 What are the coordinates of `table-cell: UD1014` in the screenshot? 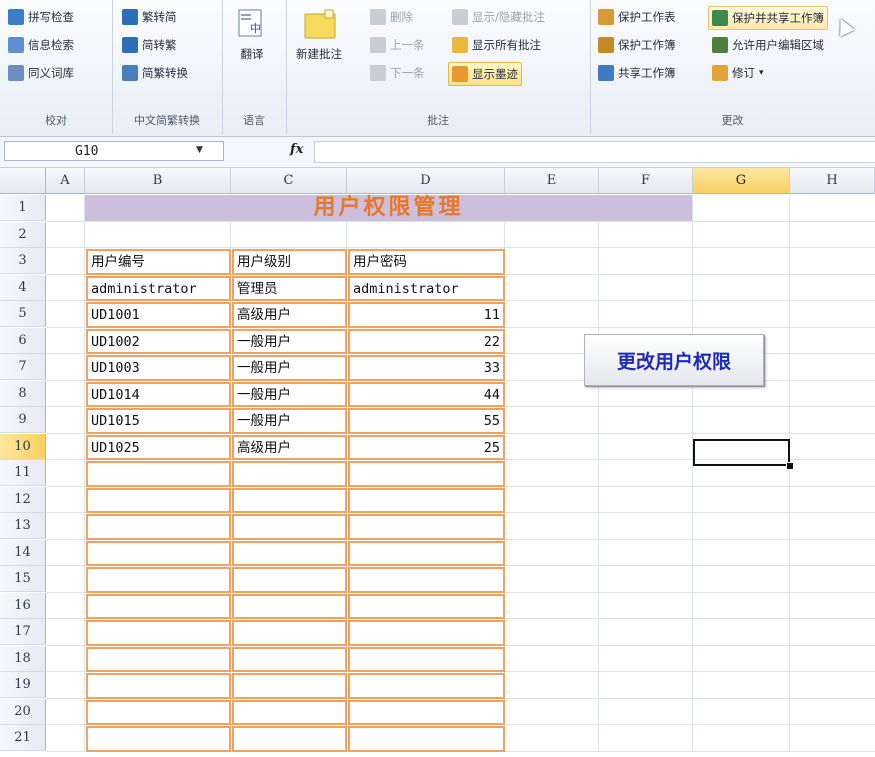 It's located at (158, 394).